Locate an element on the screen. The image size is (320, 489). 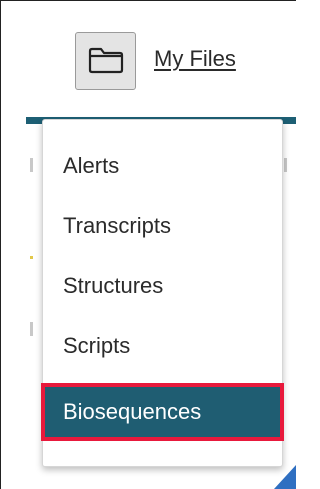
folder-button is located at coordinates (105, 61).